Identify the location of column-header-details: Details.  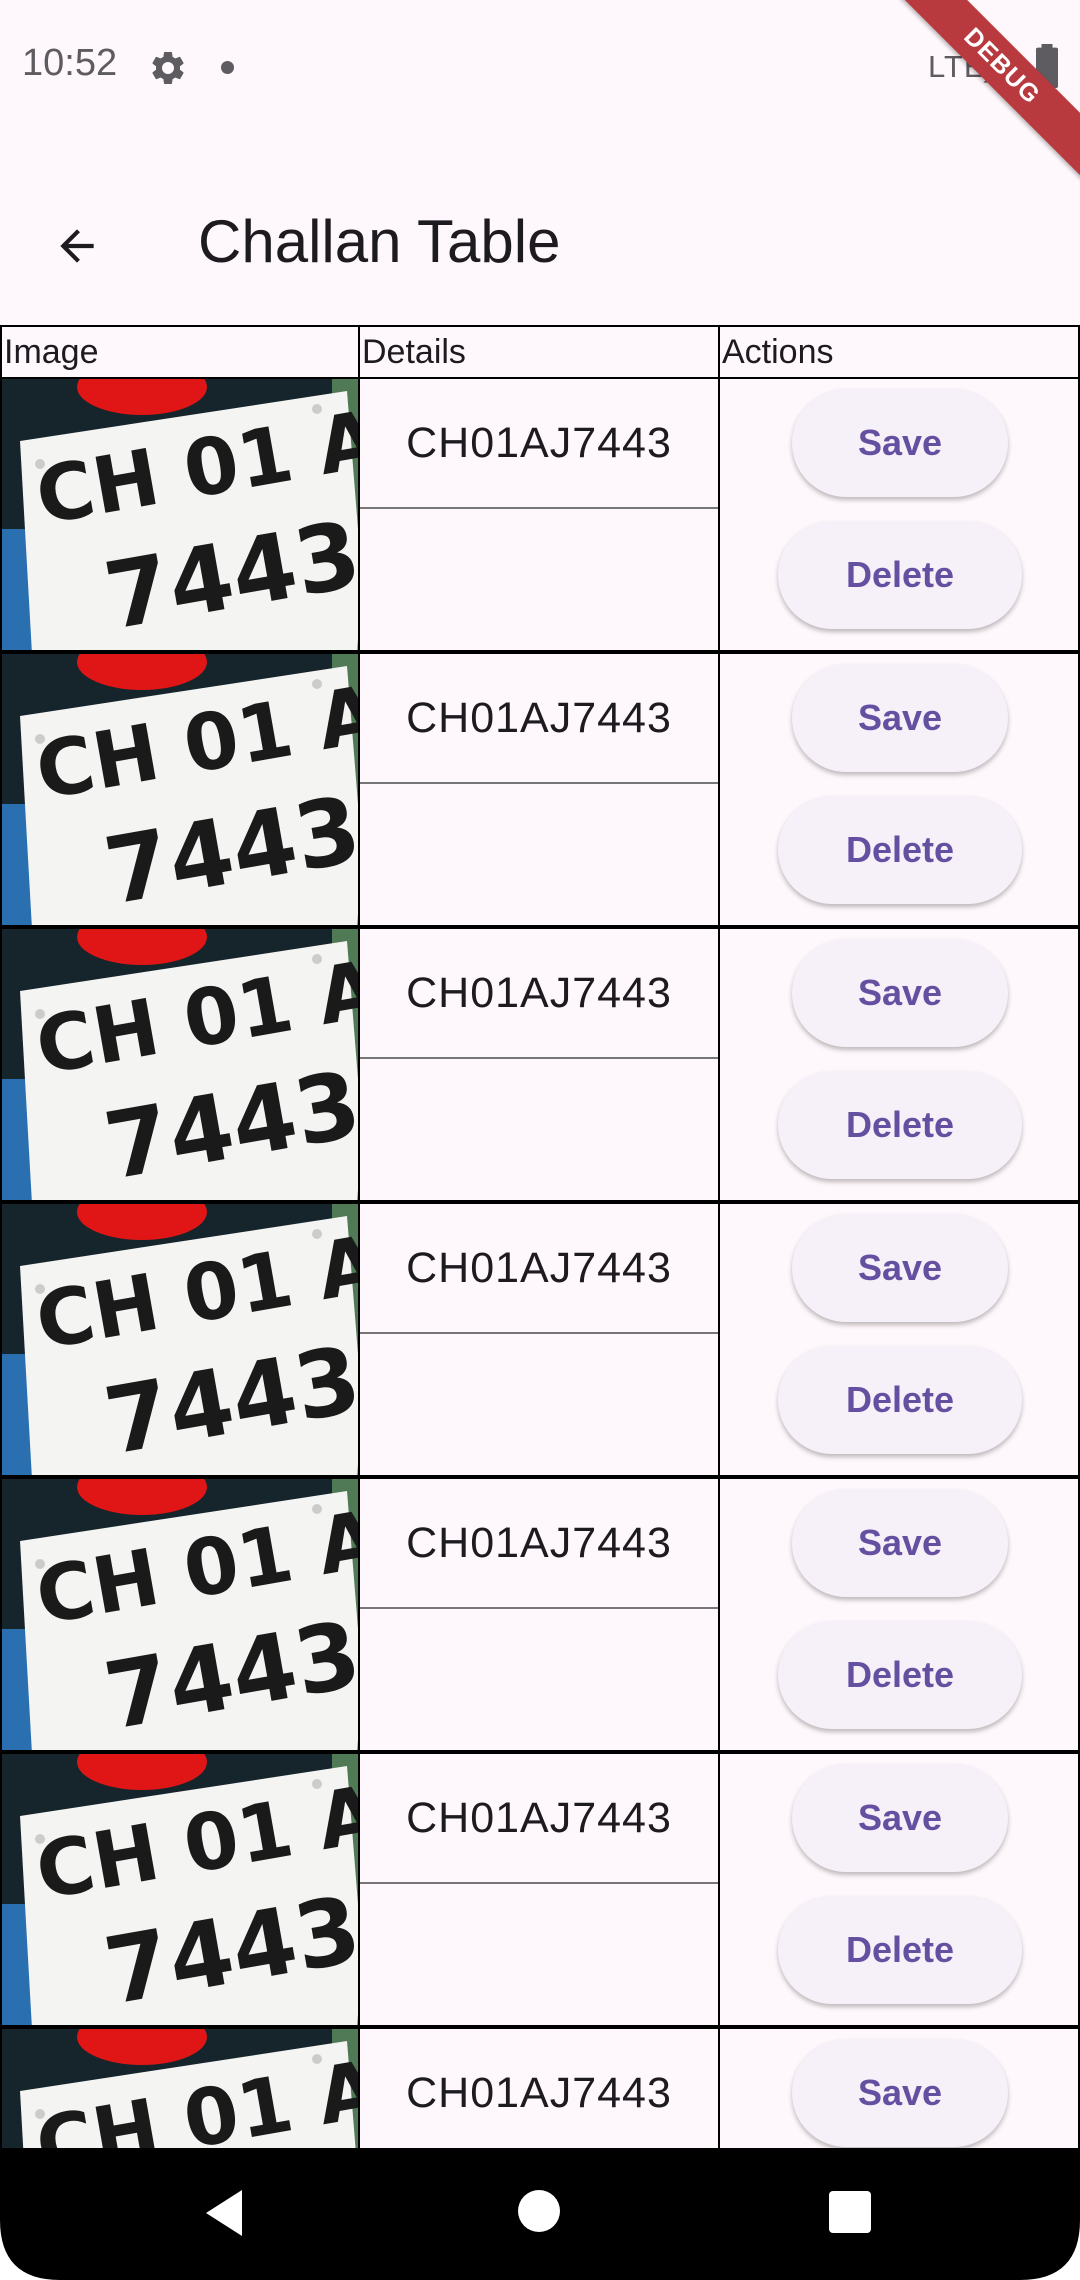
(539, 352).